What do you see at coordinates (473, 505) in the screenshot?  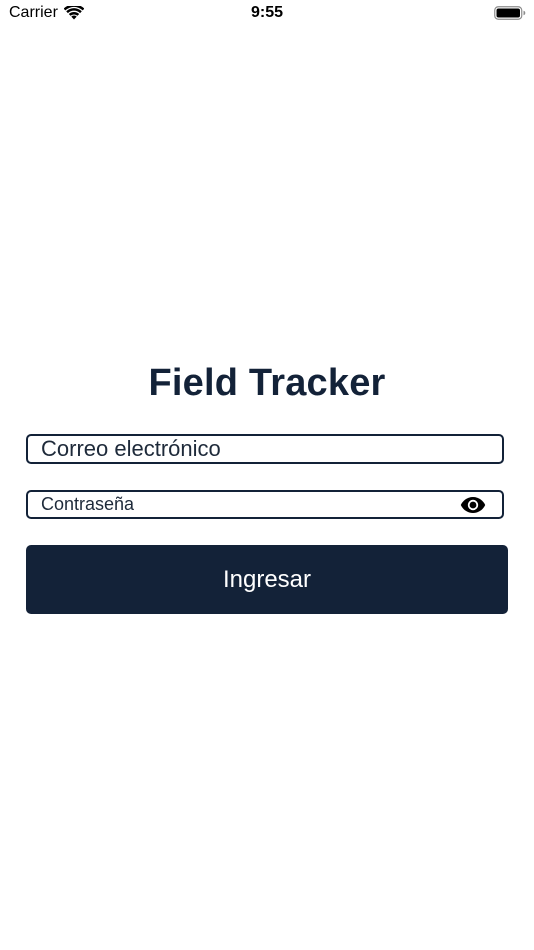 I see `eye-icon` at bounding box center [473, 505].